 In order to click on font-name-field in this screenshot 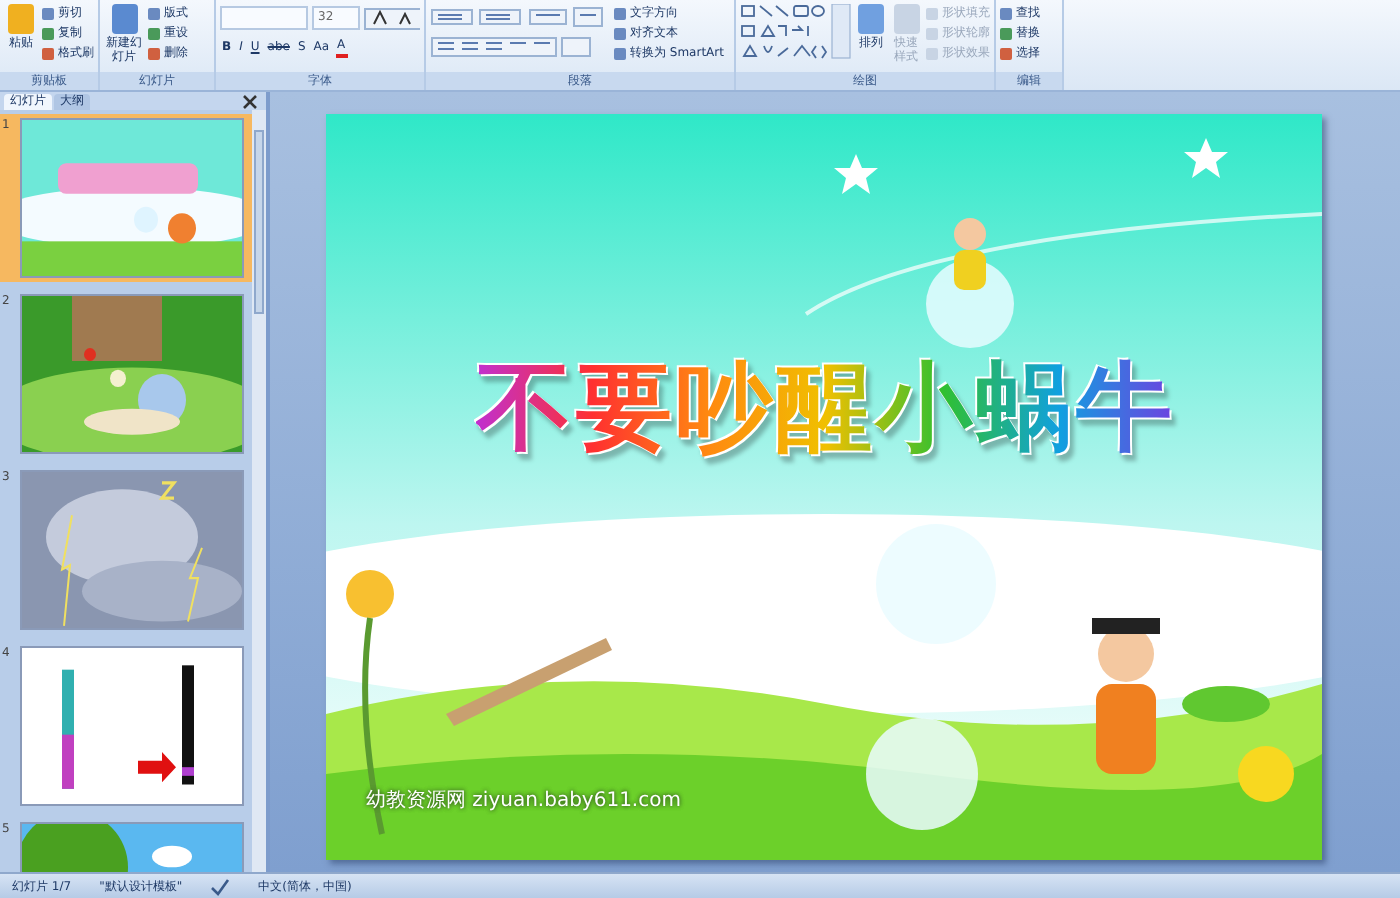, I will do `click(264, 18)`.